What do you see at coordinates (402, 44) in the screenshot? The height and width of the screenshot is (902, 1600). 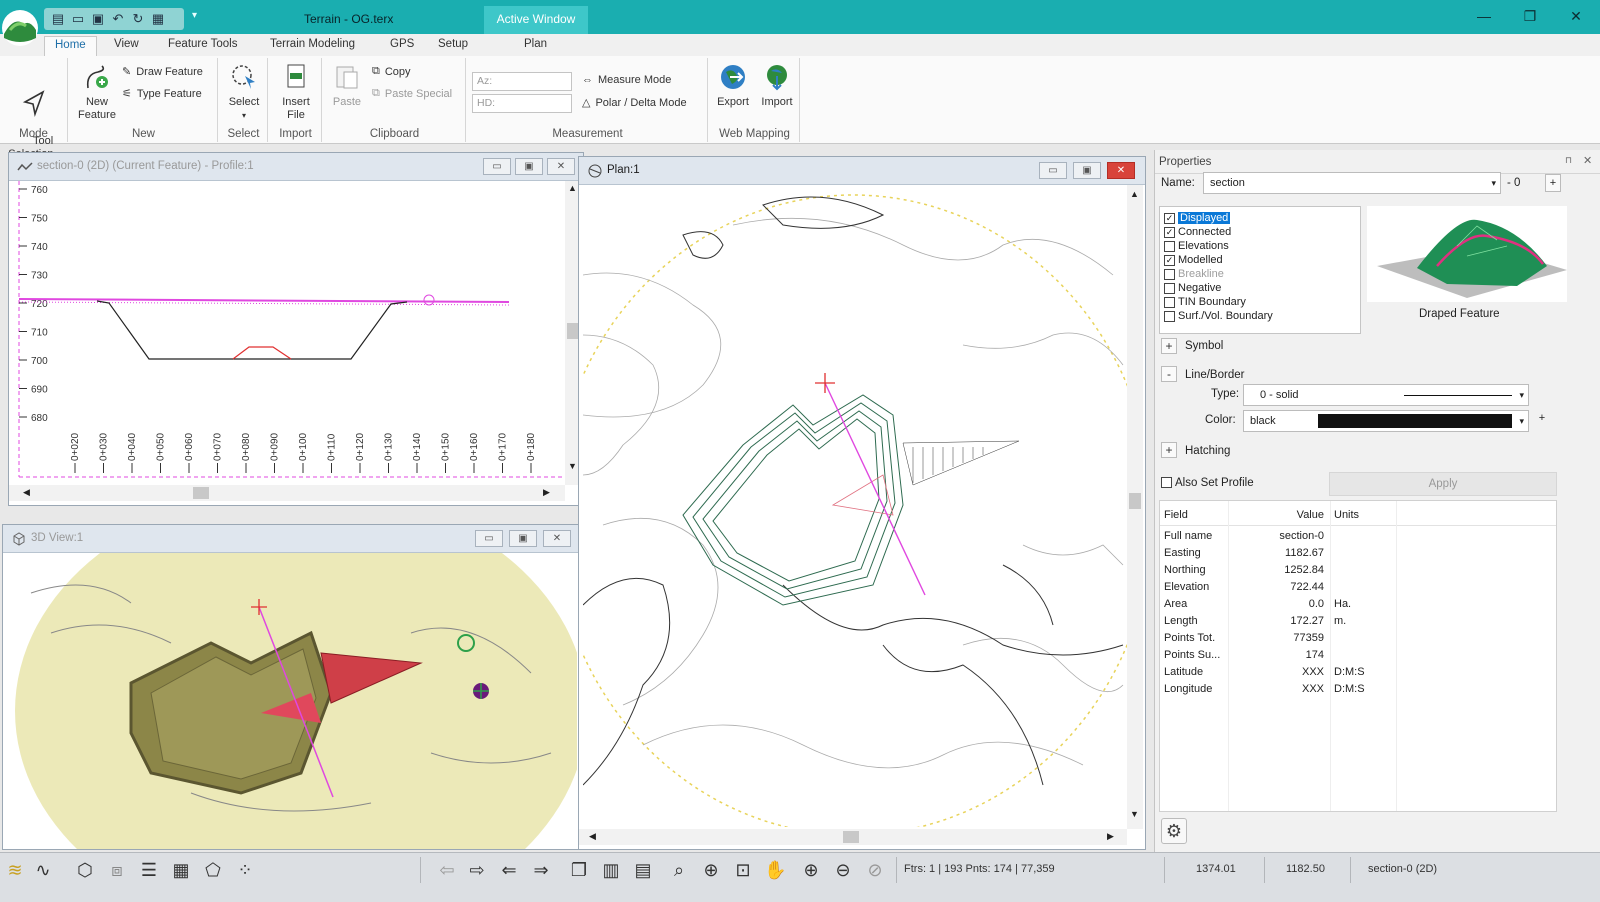 I see `tab-gps: GPS` at bounding box center [402, 44].